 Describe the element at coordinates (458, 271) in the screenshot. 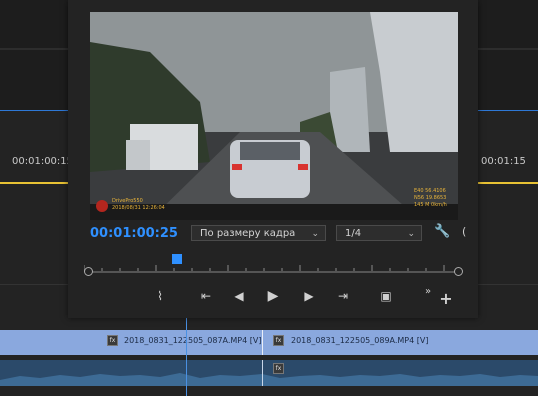

I see `zoom-handle-right` at that location.